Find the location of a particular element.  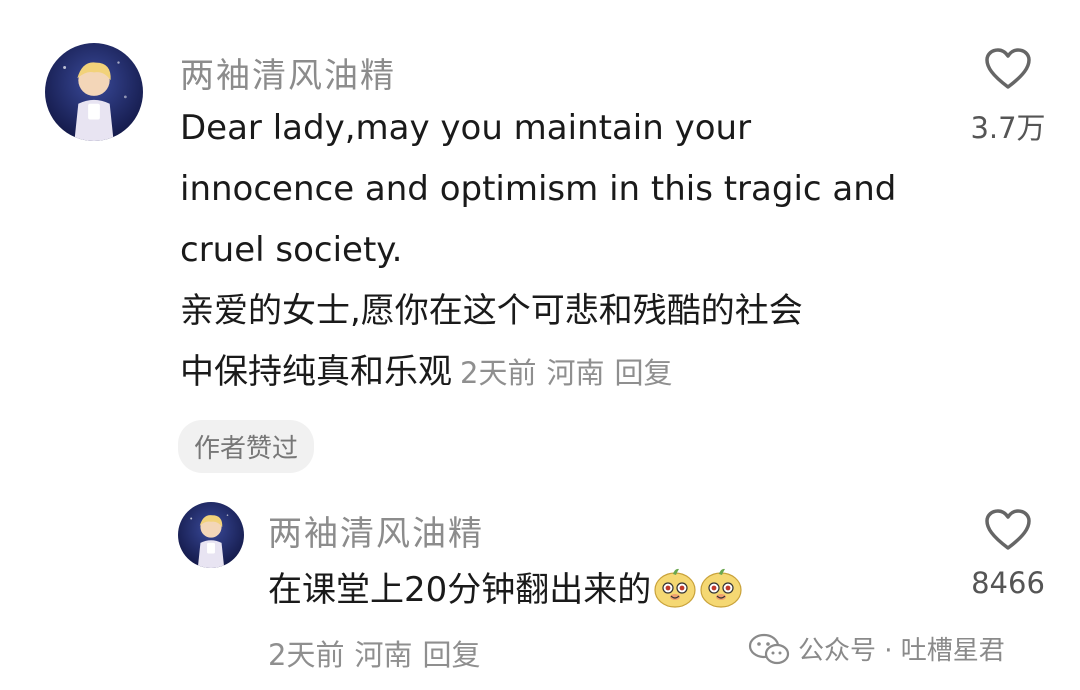

reply-username: 两袖清风油精 is located at coordinates (376, 530).